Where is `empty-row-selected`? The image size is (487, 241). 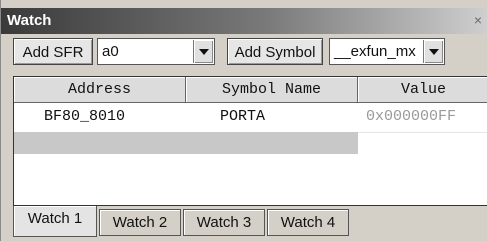 empty-row-selected is located at coordinates (186, 143).